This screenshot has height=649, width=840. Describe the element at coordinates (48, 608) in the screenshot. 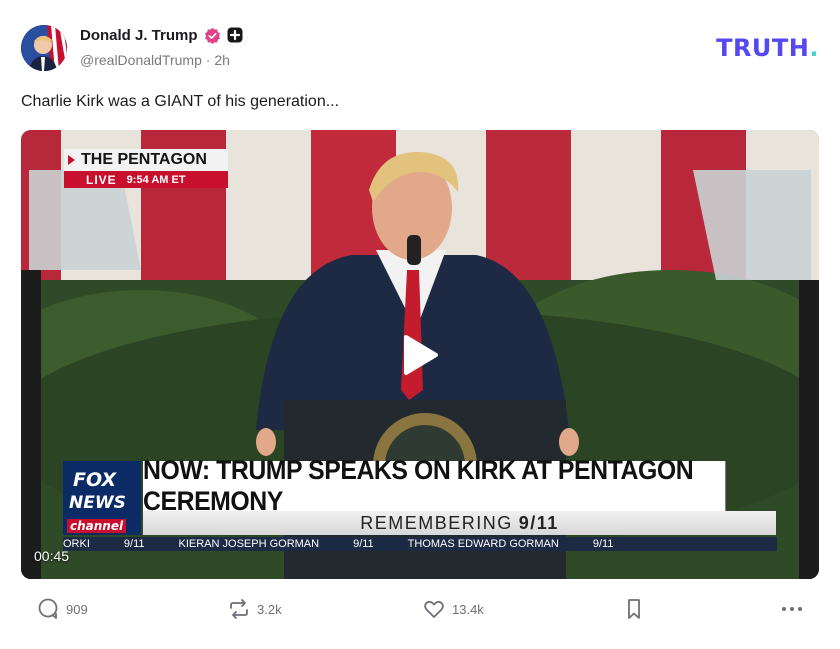

I see `reply-icon` at that location.